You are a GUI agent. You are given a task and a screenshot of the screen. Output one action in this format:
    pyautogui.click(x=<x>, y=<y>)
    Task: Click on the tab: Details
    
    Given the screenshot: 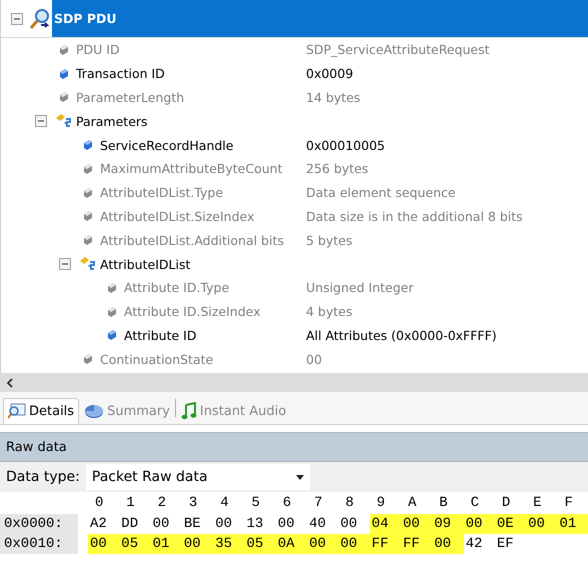 What is the action you would take?
    pyautogui.click(x=41, y=411)
    